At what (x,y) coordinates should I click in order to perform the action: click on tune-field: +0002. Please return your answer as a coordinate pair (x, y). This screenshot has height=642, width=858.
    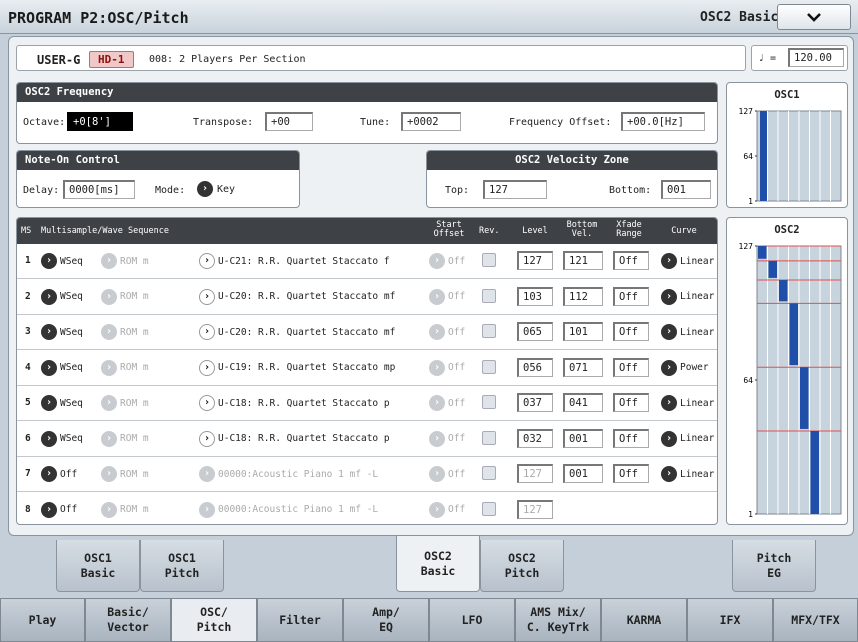
    Looking at the image, I should click on (431, 121).